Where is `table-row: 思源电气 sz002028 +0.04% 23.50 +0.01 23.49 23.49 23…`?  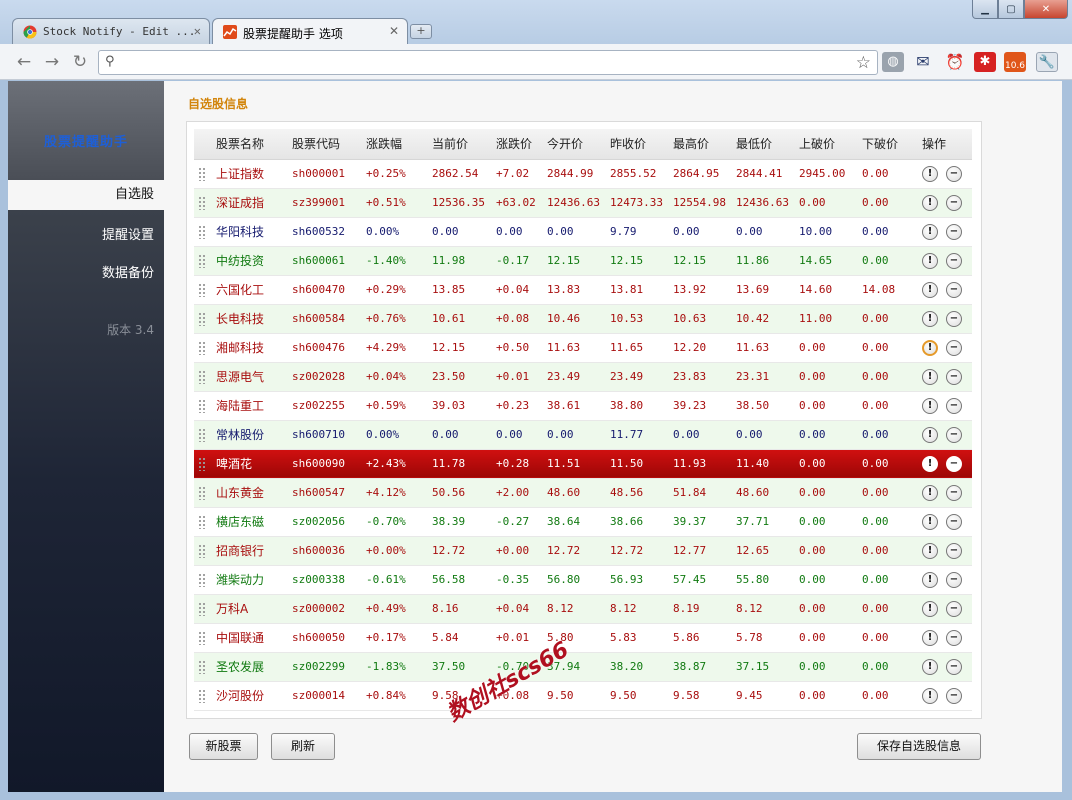
table-row: 思源电气 sz002028 +0.04% 23.50 +0.01 23.49 23.49 23… is located at coordinates (583, 377).